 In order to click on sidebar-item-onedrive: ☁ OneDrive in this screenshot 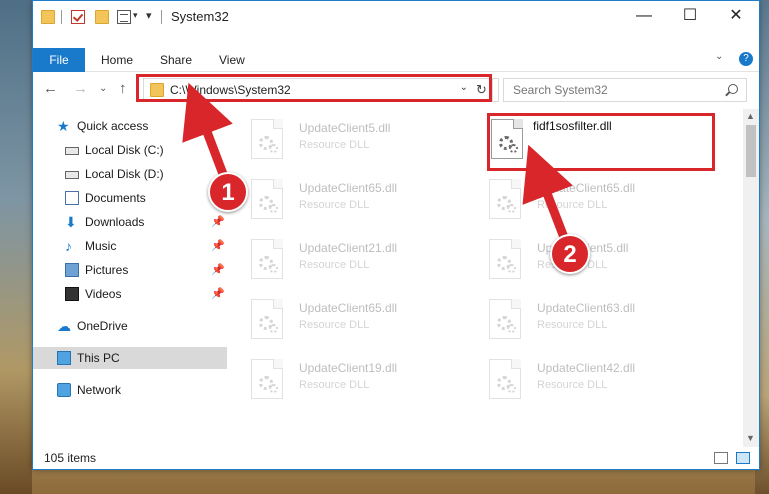, I will do `click(130, 326)`.